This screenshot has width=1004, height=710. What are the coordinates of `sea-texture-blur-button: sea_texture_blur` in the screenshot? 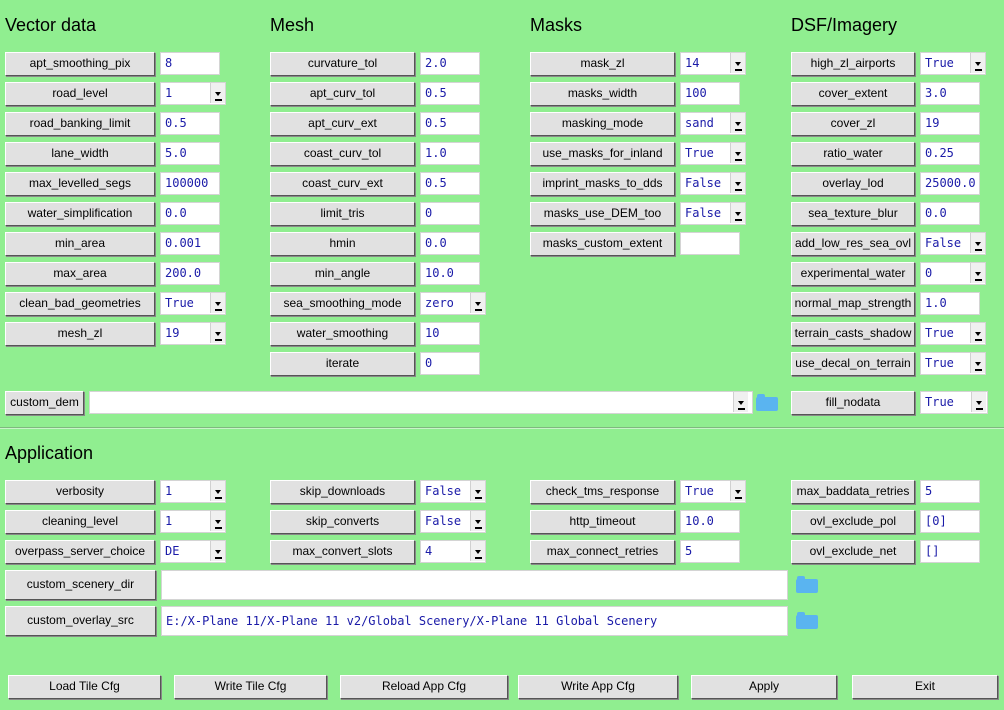 It's located at (853, 214).